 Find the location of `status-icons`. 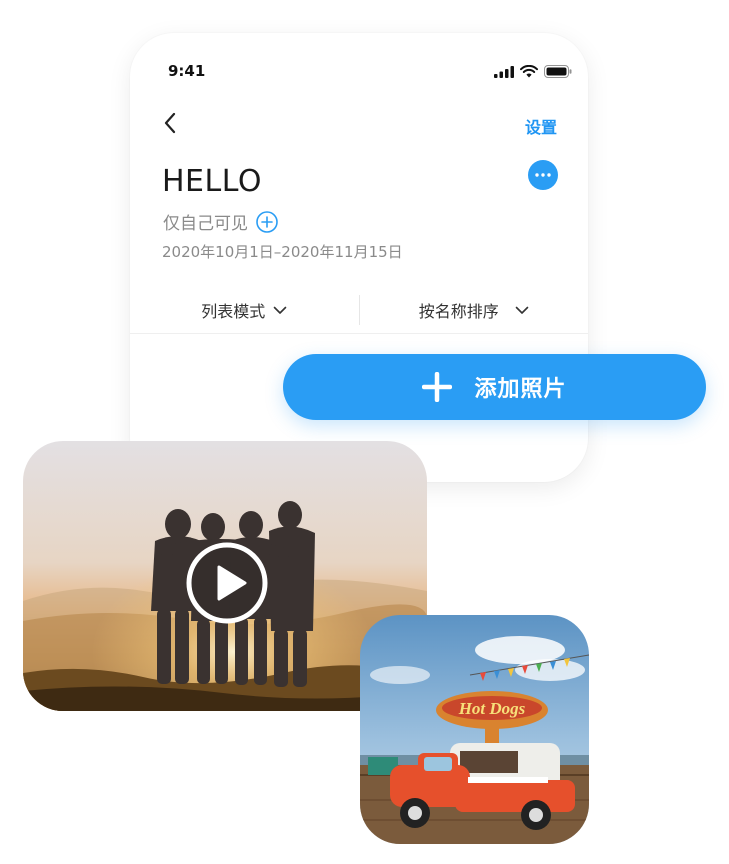

status-icons is located at coordinates (533, 72).